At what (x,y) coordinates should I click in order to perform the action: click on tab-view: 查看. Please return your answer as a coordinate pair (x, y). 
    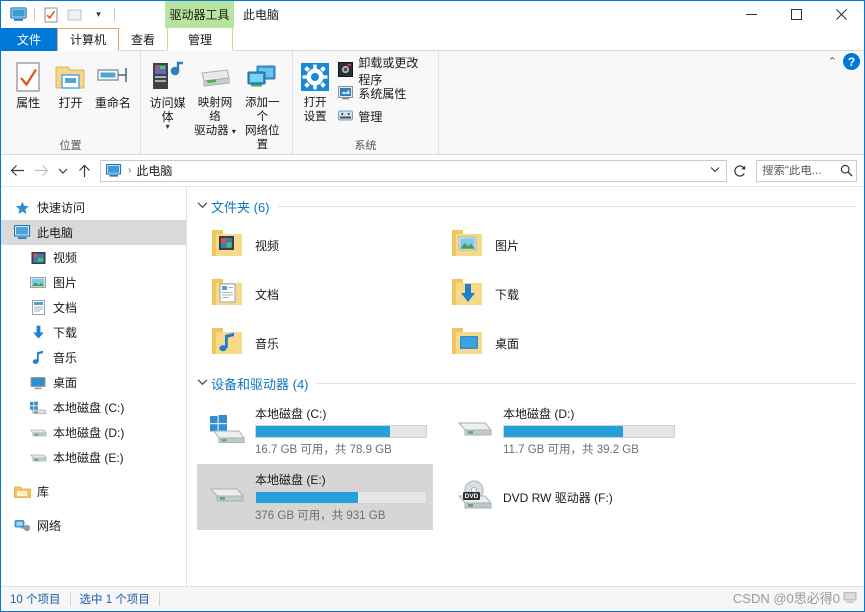
    Looking at the image, I should click on (143, 39).